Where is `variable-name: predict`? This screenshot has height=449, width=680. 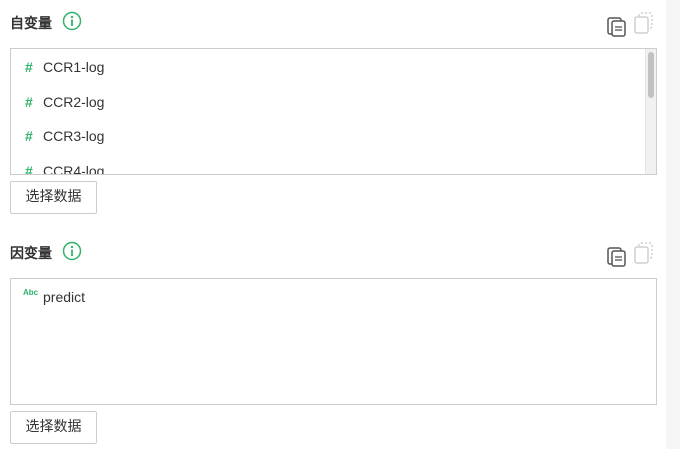
variable-name: predict is located at coordinates (64, 297).